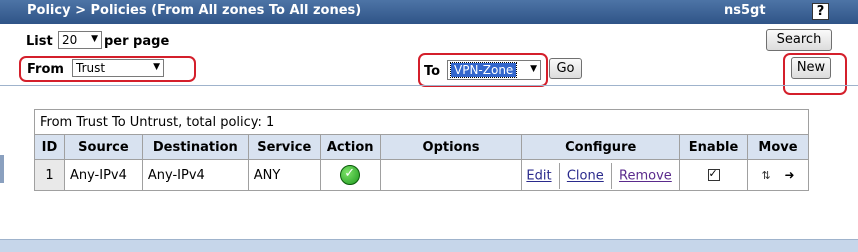 Image resolution: width=858 pixels, height=252 pixels. I want to click on new-button: New, so click(811, 68).